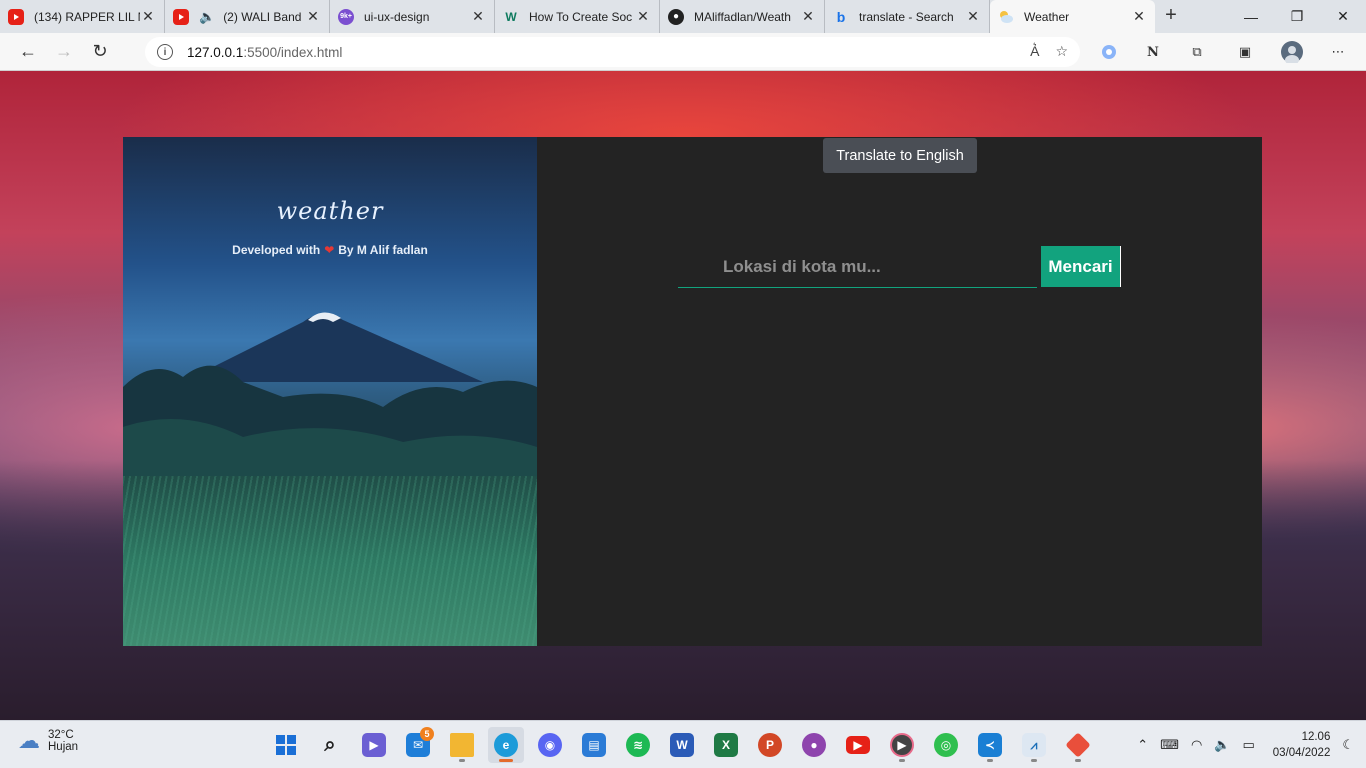  I want to click on windows-icon, so click(286, 745).